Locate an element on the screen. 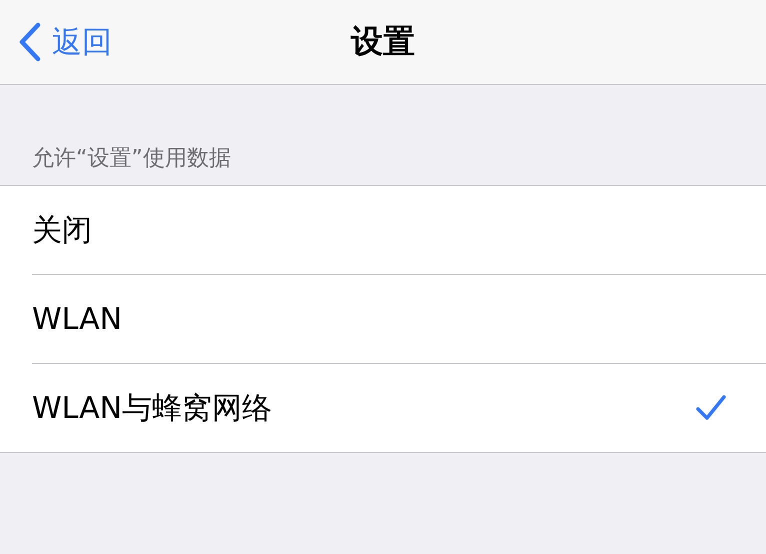  section-header: 允许“设置”使用数据 is located at coordinates (131, 159).